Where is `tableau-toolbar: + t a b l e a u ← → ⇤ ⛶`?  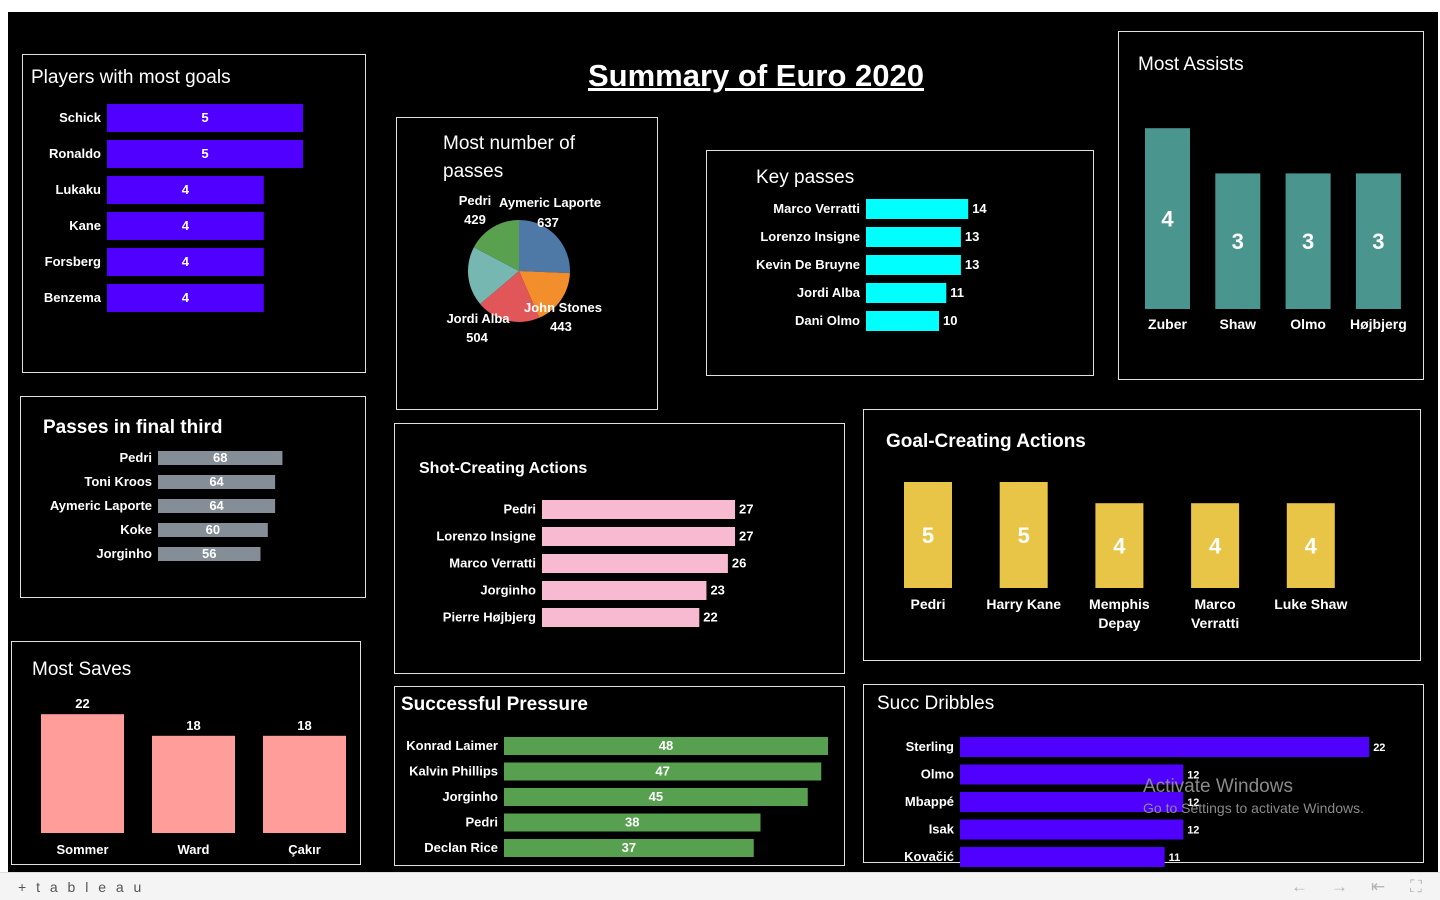
tableau-toolbar: + t a b l e a u ← → ⇤ ⛶ is located at coordinates (720, 886).